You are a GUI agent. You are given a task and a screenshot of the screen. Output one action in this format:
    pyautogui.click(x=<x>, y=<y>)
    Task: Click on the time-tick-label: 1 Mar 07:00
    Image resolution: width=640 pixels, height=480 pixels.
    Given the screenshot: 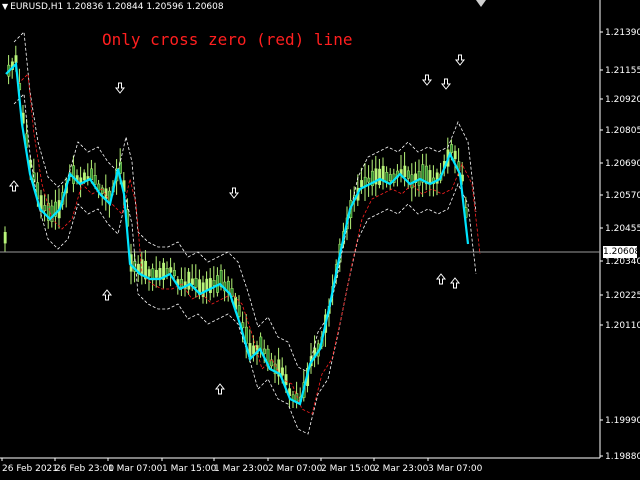 What is the action you would take?
    pyautogui.click(x=135, y=469)
    